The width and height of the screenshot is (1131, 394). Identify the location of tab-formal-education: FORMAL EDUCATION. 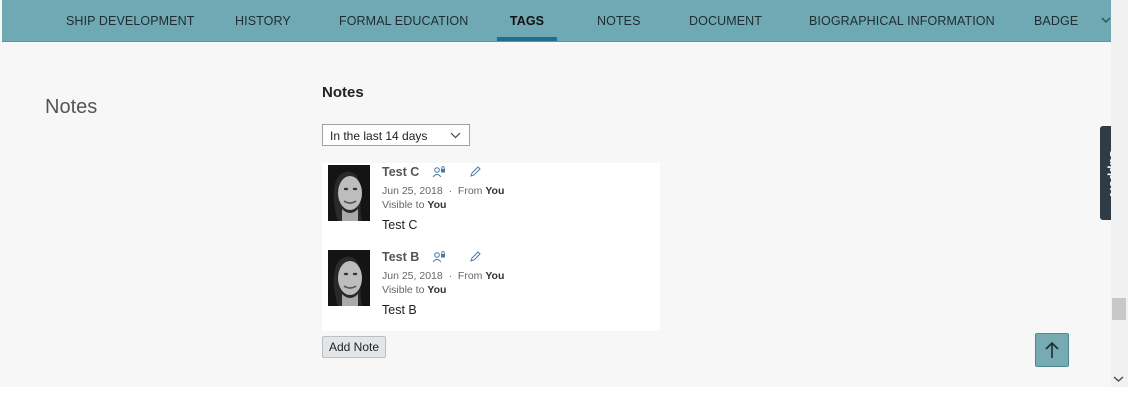
(403, 20).